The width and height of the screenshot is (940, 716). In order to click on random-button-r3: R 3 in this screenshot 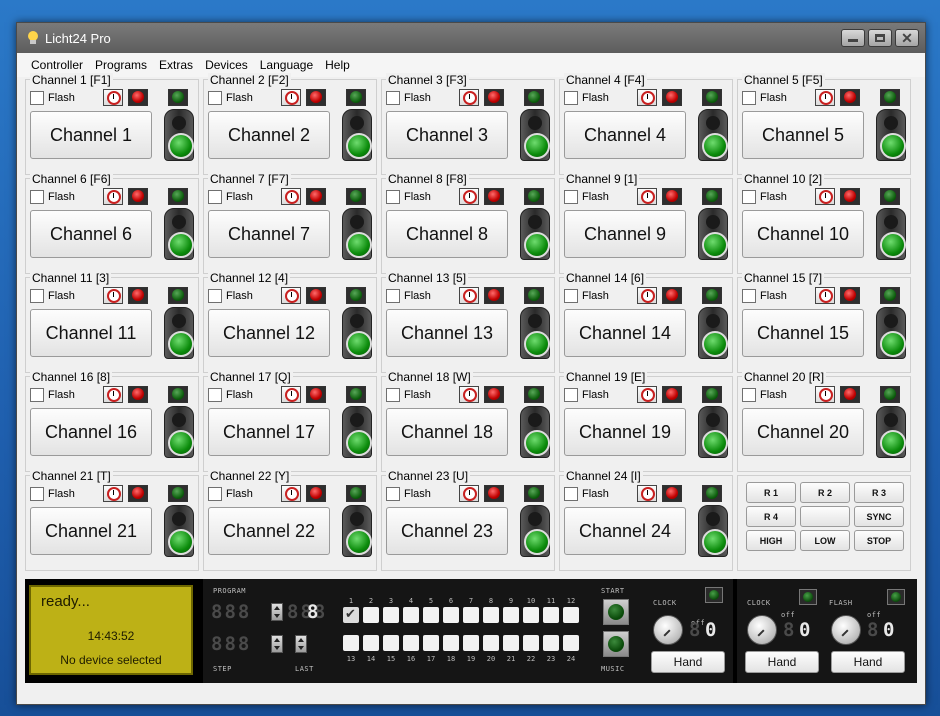, I will do `click(879, 492)`.